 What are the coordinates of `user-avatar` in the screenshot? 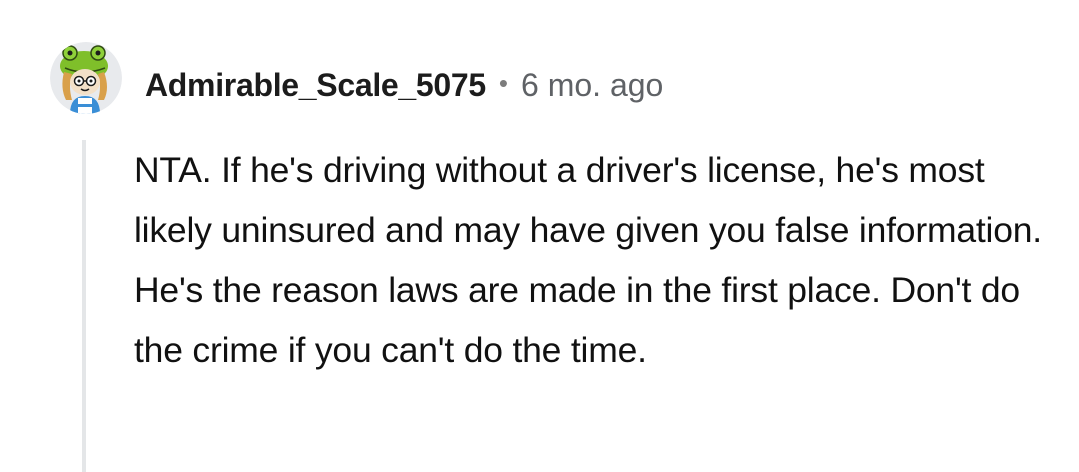 It's located at (86, 78).